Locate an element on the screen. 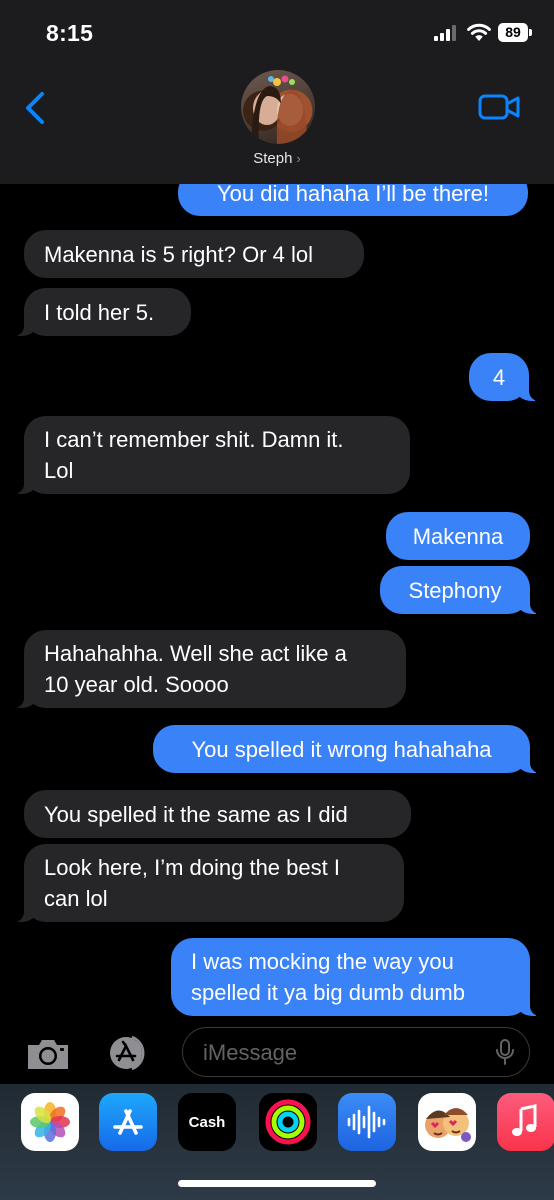  message-text: Makenna is located at coordinates (458, 536).